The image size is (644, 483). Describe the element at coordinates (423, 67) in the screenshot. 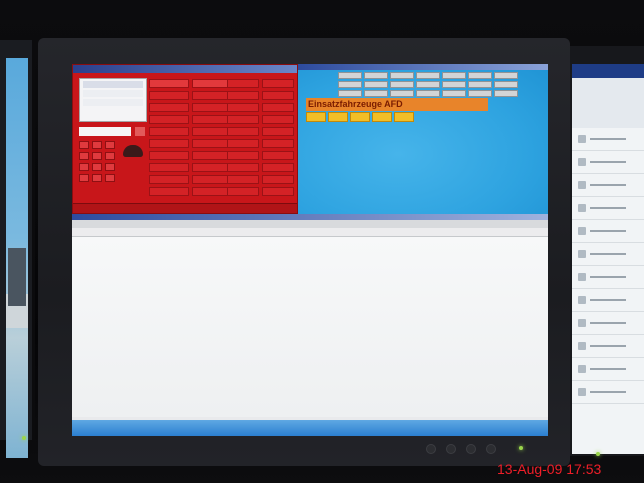

I see `incident-panel-titlebar` at that location.